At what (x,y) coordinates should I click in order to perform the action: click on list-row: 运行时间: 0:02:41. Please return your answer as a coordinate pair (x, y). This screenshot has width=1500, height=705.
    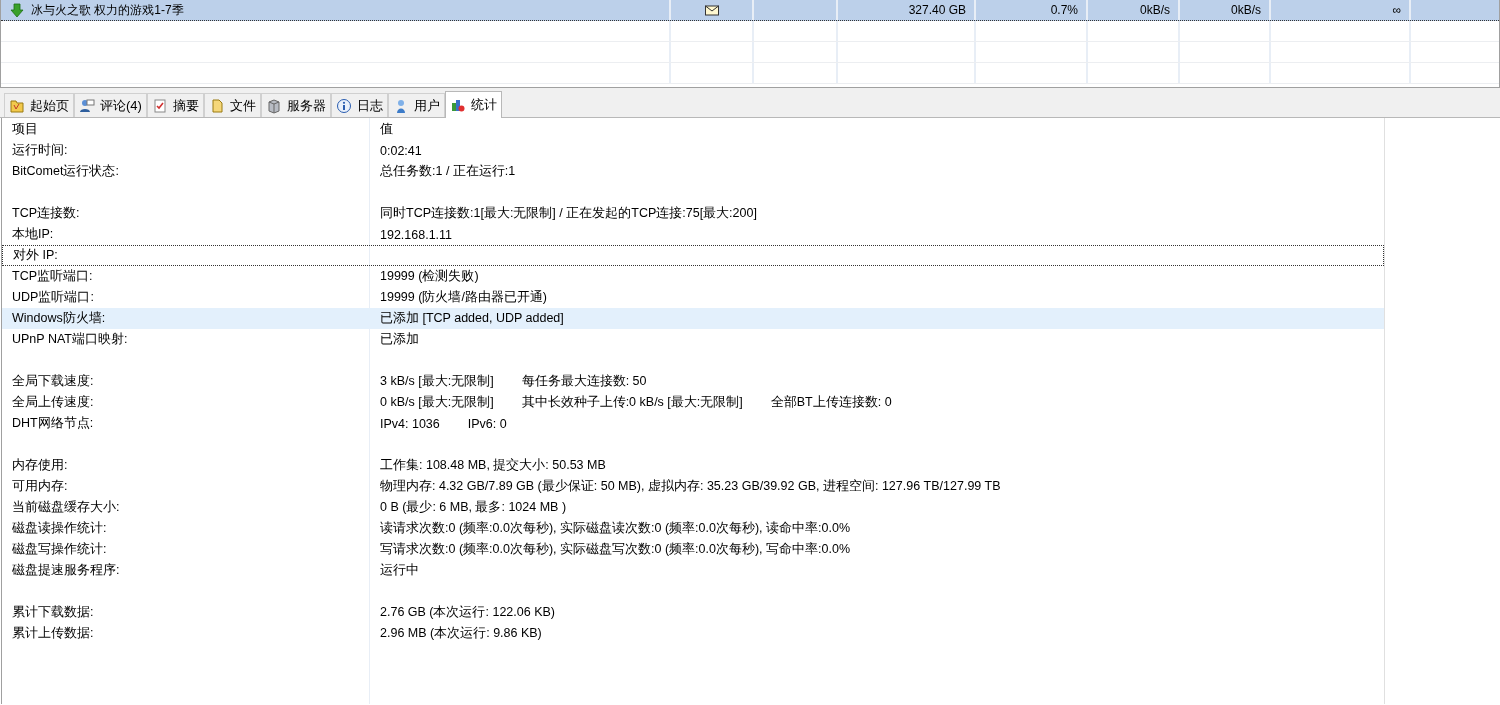
    Looking at the image, I should click on (693, 150).